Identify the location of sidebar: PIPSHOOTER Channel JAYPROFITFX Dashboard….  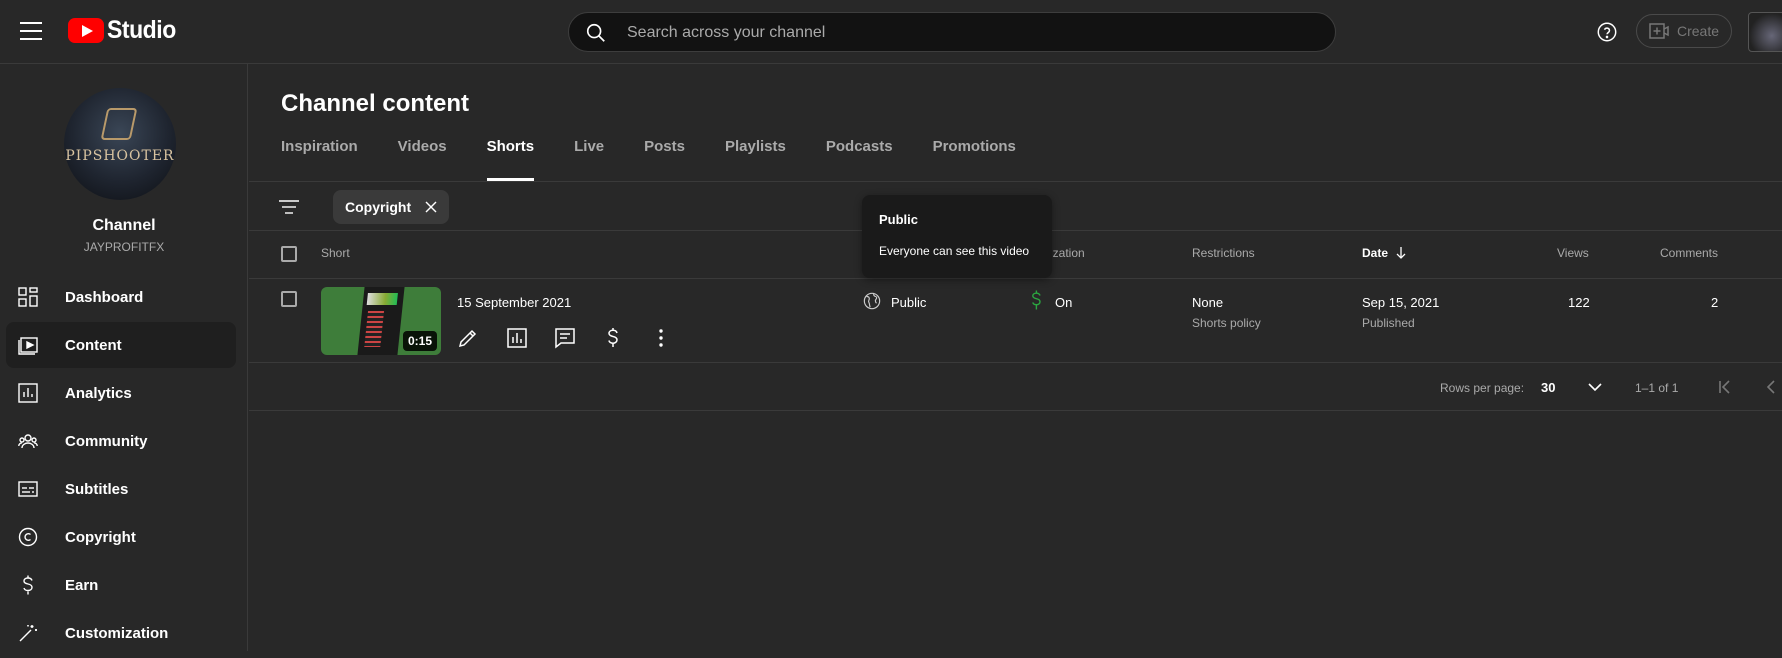
(124, 357).